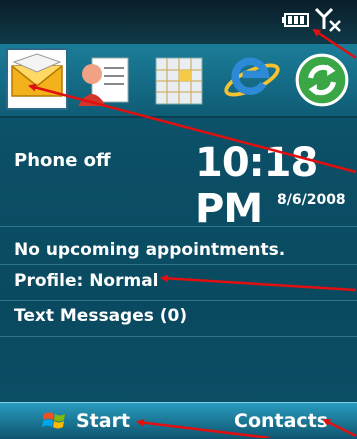  What do you see at coordinates (296, 20) in the screenshot?
I see `battery-icon` at bounding box center [296, 20].